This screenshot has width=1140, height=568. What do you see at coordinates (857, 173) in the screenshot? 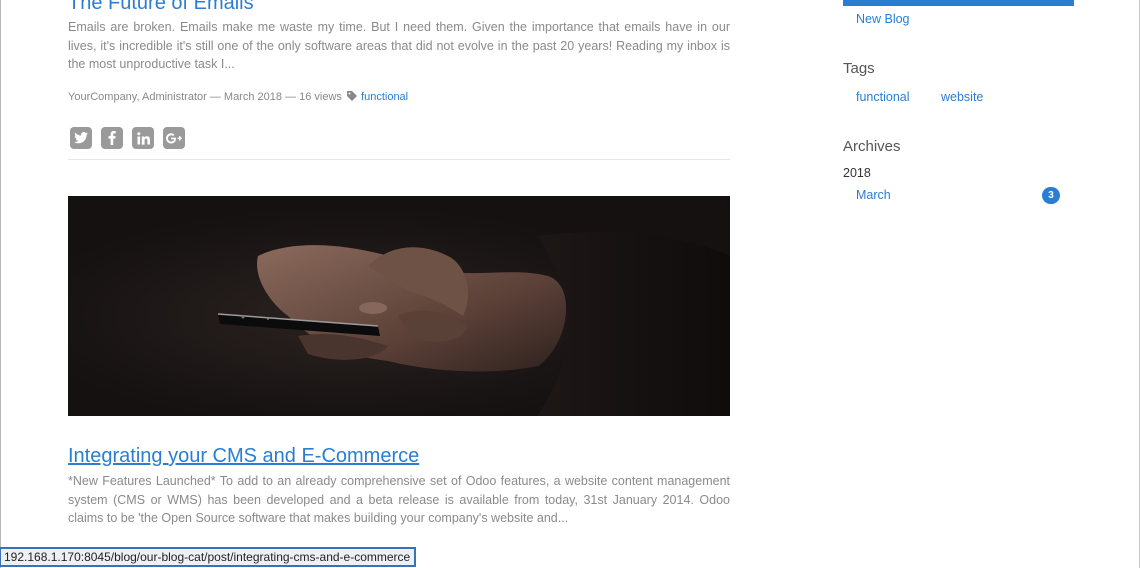
I see `archive-year: 2018` at bounding box center [857, 173].